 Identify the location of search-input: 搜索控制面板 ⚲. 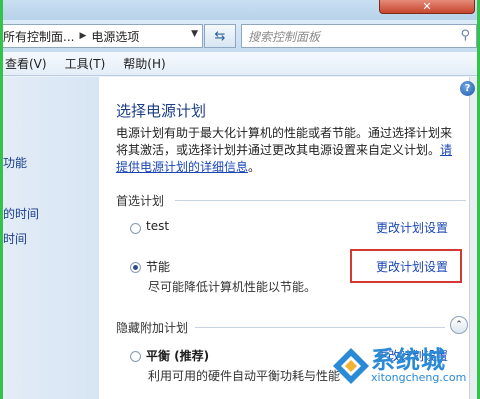
(359, 36).